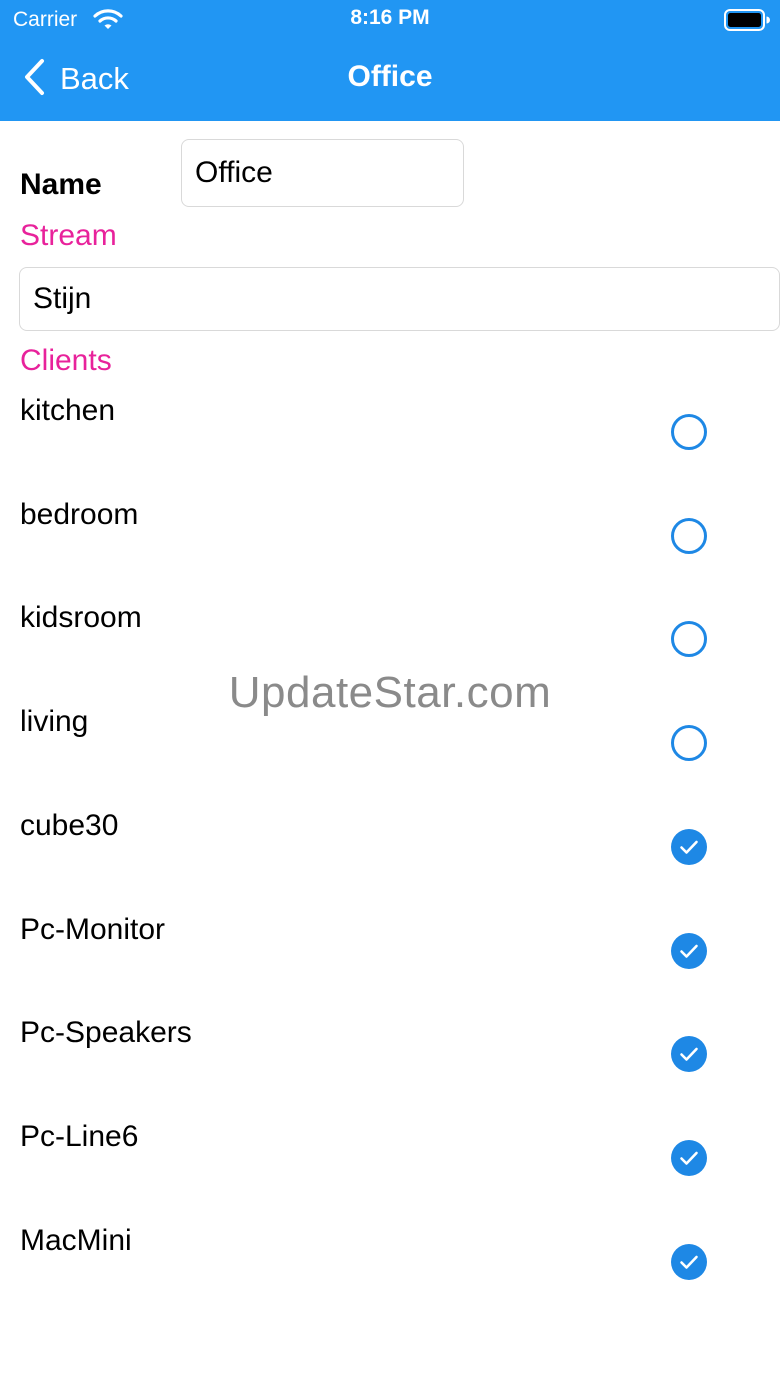 This screenshot has height=1387, width=780. What do you see at coordinates (54, 721) in the screenshot?
I see `client-name: living` at bounding box center [54, 721].